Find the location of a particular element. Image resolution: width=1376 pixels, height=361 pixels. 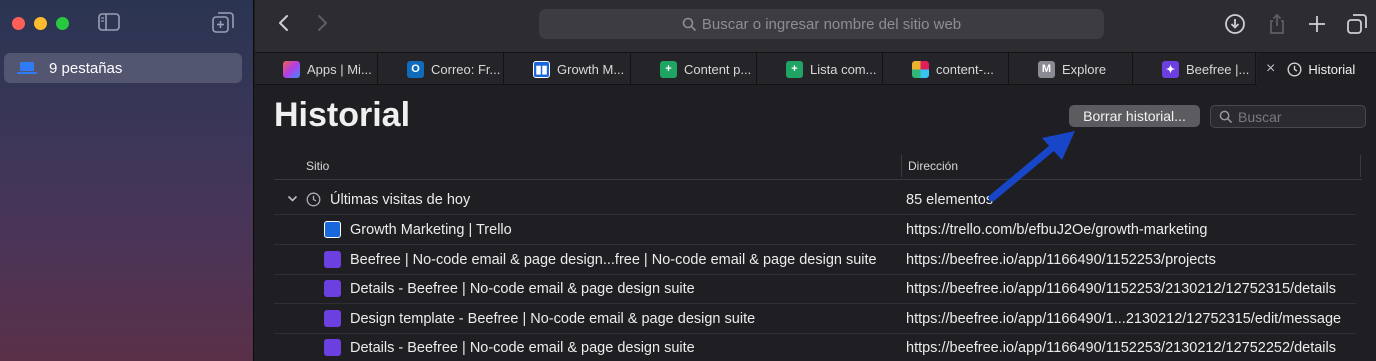

trello-icon: ▮▮ is located at coordinates (541, 69).